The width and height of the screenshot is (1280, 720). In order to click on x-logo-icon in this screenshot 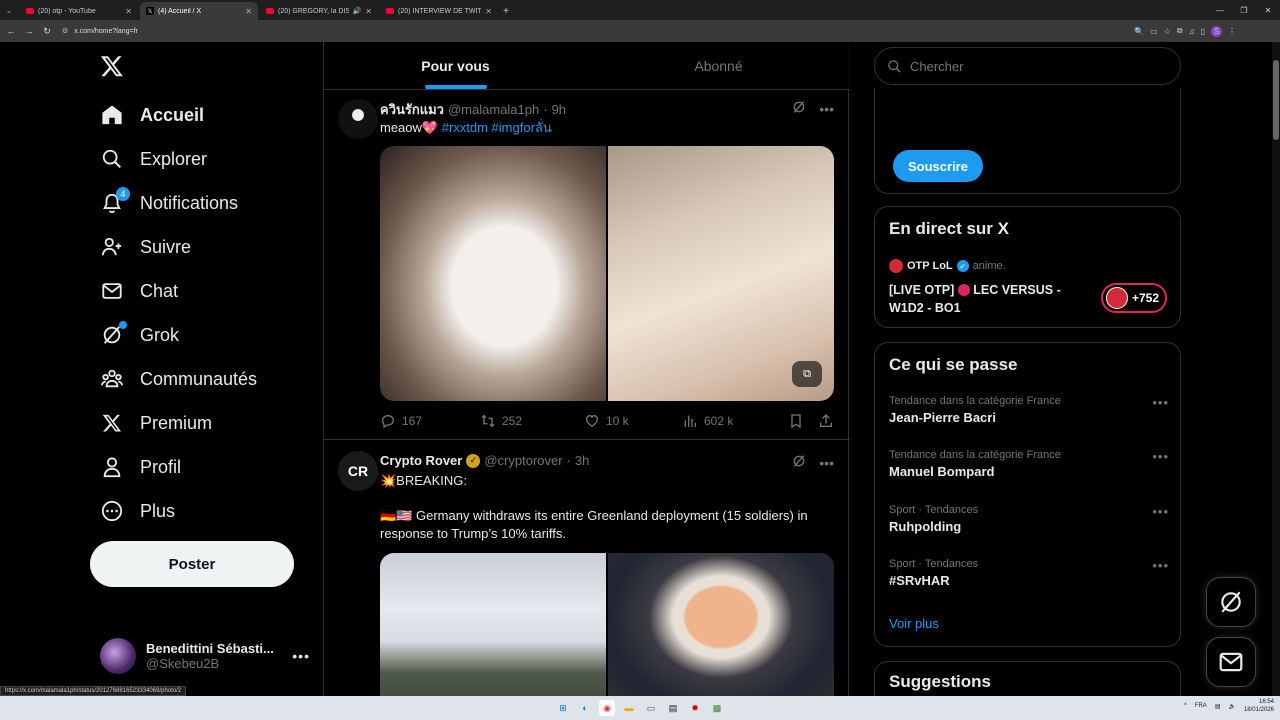, I will do `click(113, 67)`.